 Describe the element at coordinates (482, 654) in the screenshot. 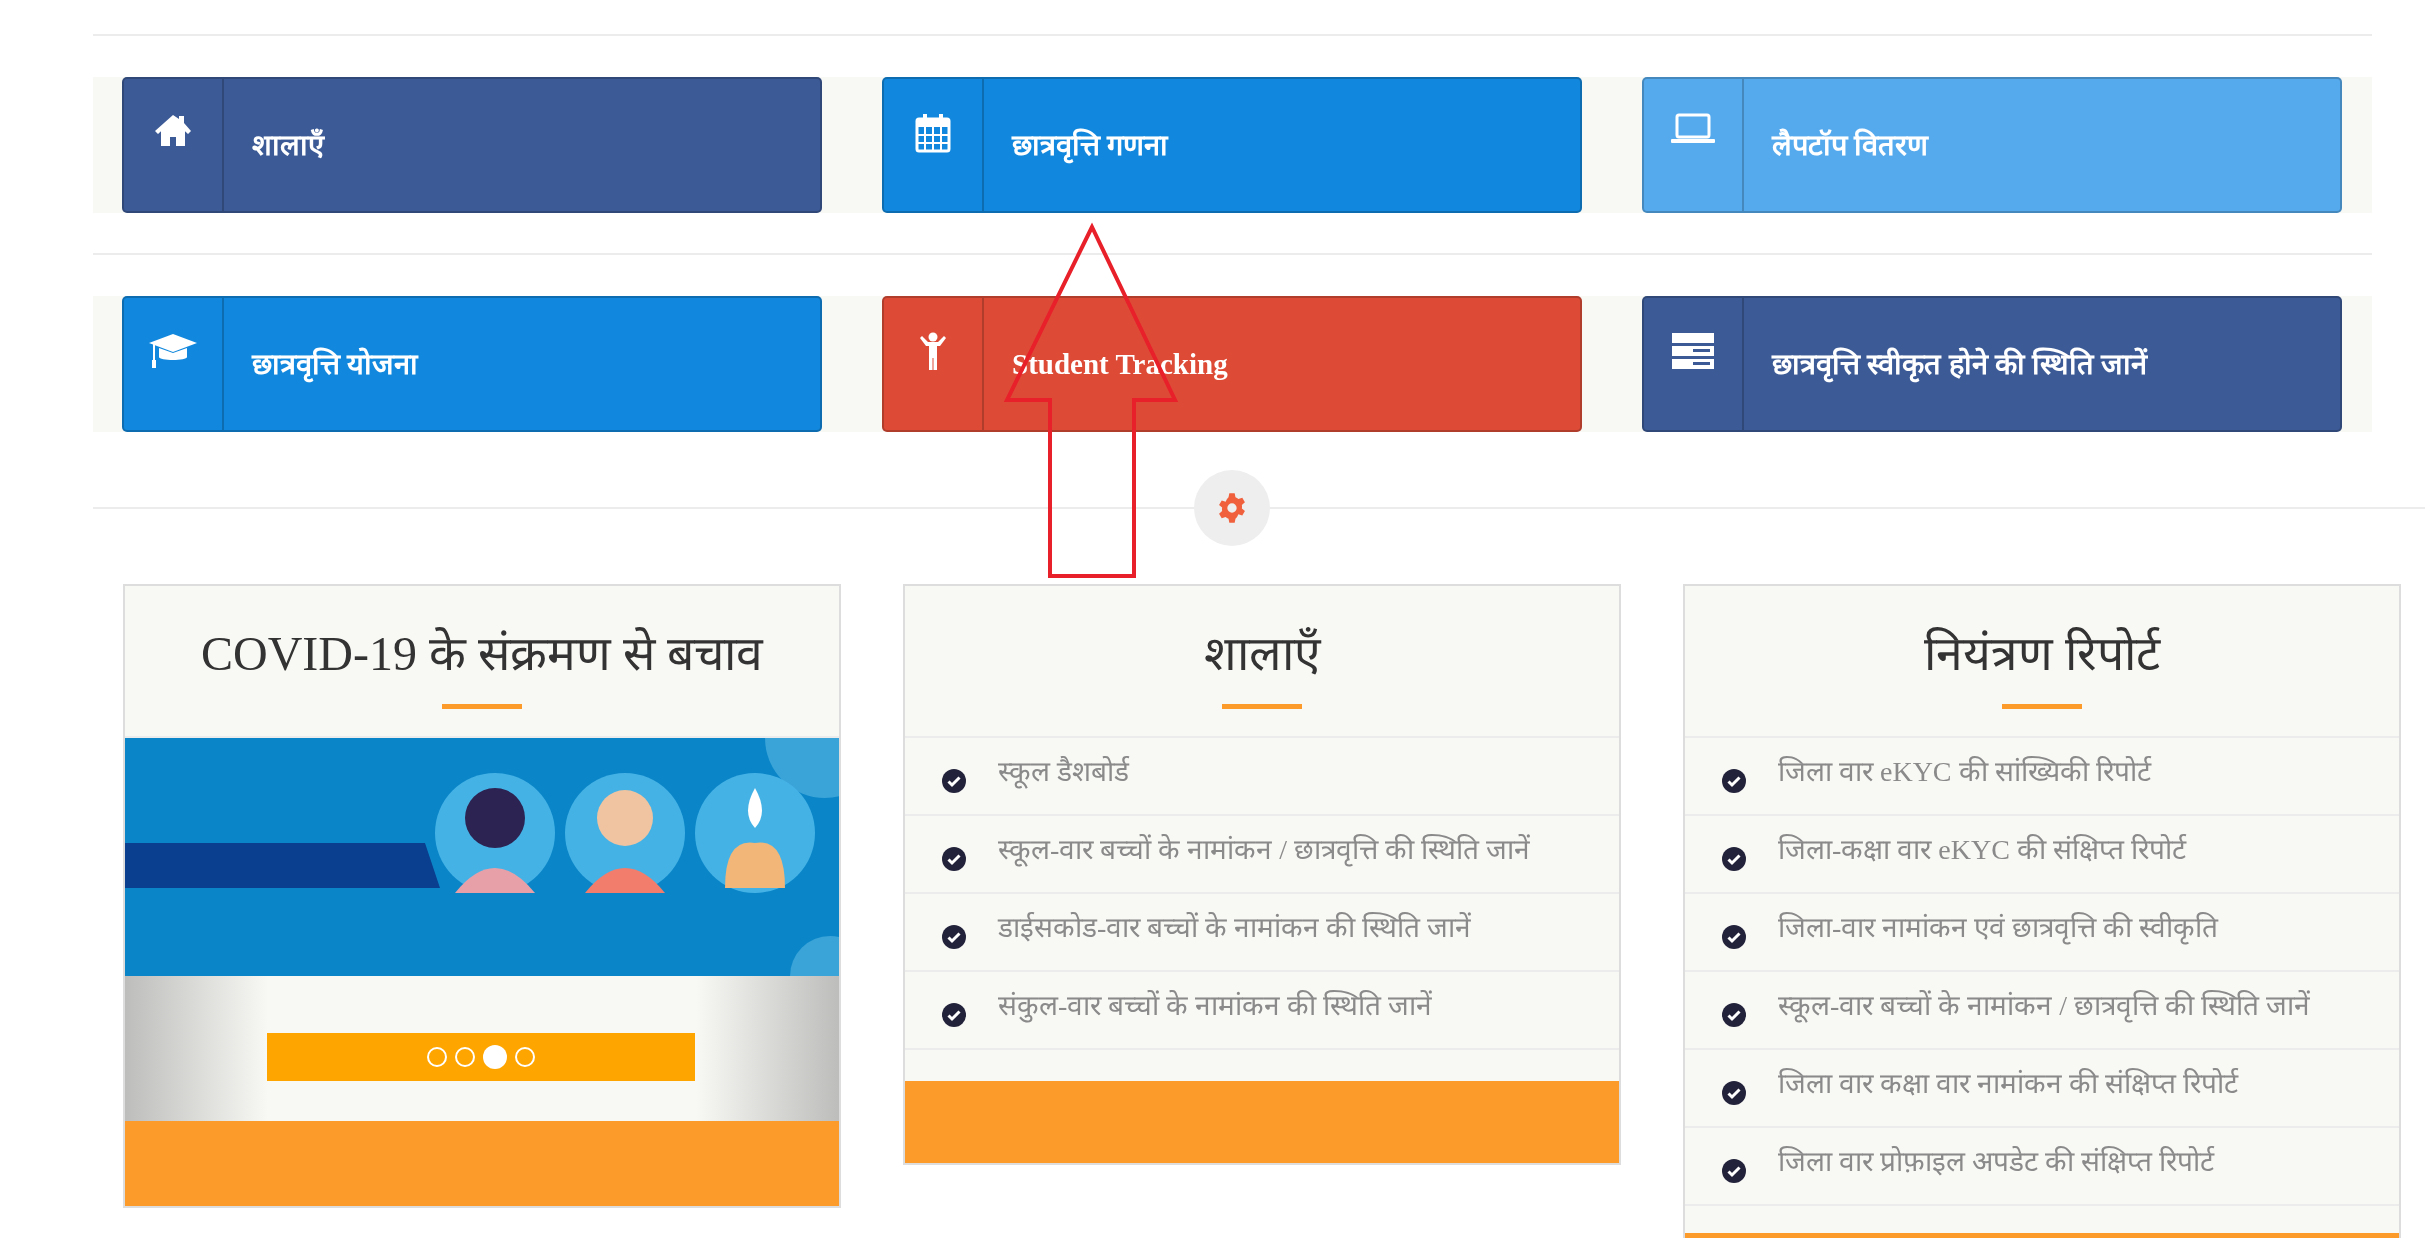

I see `card-title: COVID-19 के संक्रमण से बचाव` at that location.